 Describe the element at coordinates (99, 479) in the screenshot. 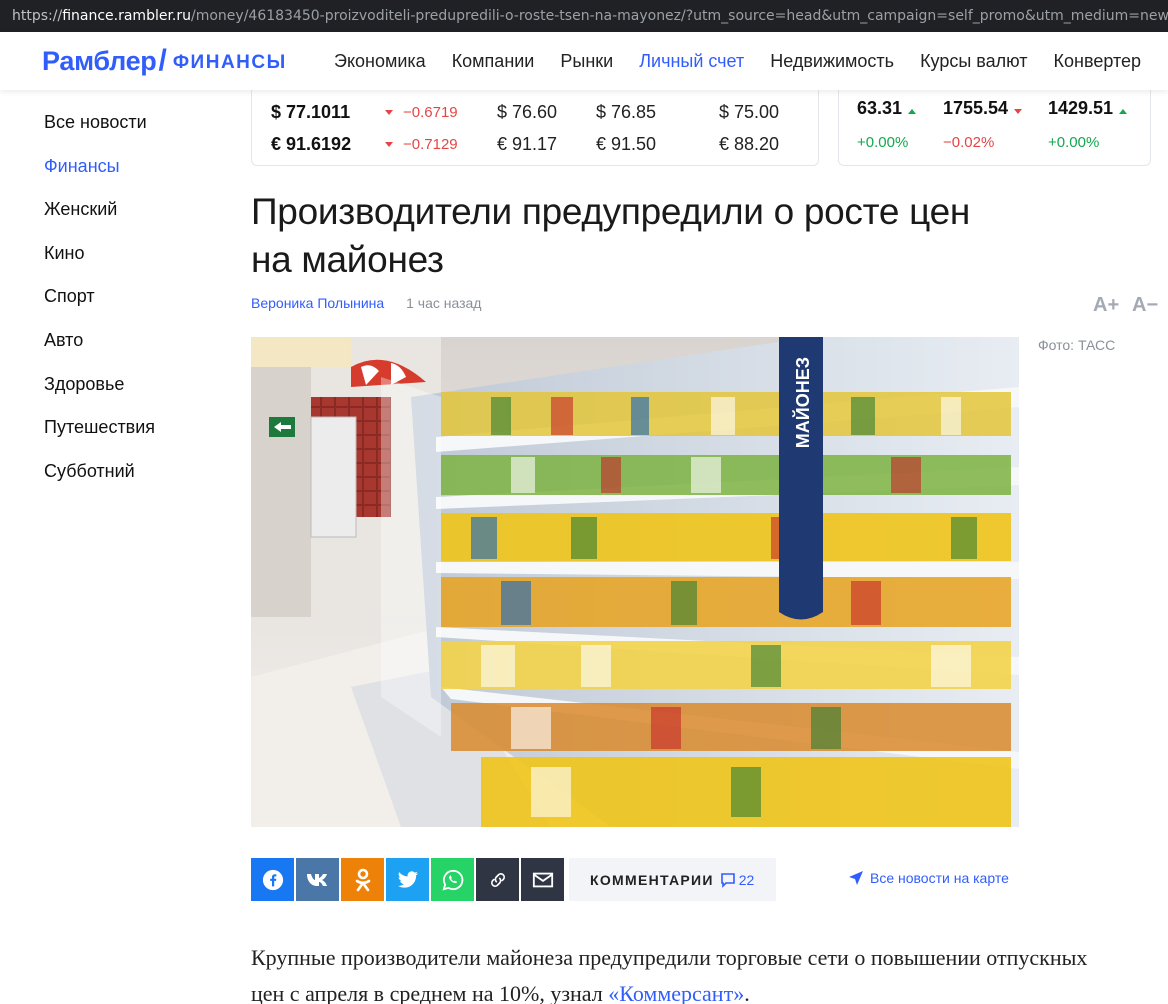

I see `sidebar-item-saturday: Субботний` at that location.